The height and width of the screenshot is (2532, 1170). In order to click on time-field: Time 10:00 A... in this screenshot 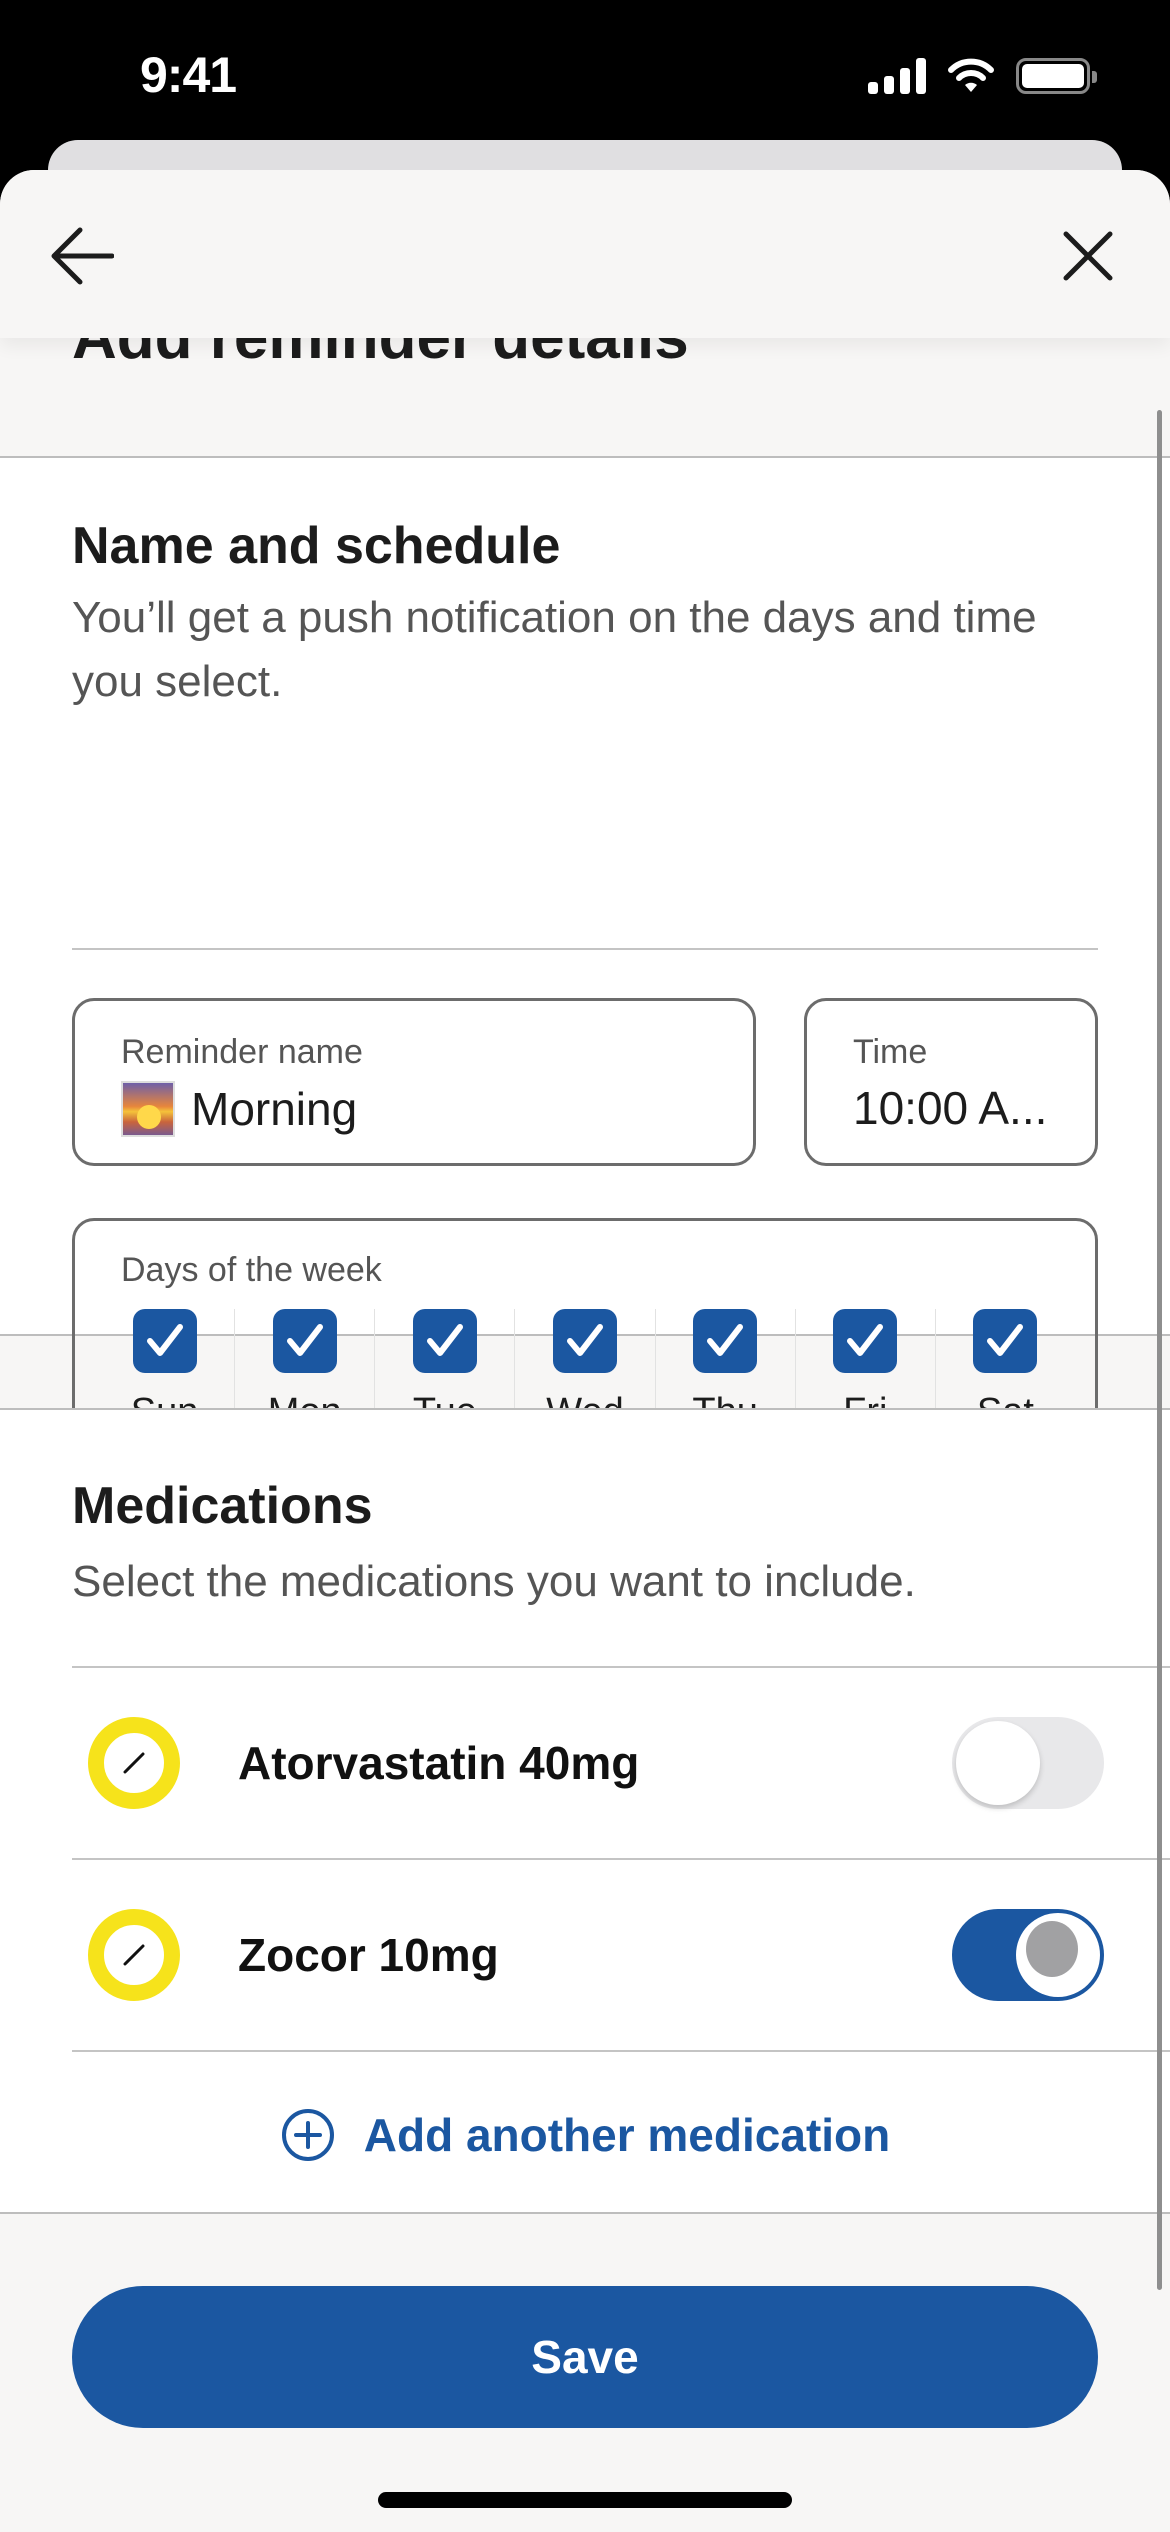, I will do `click(951, 1082)`.